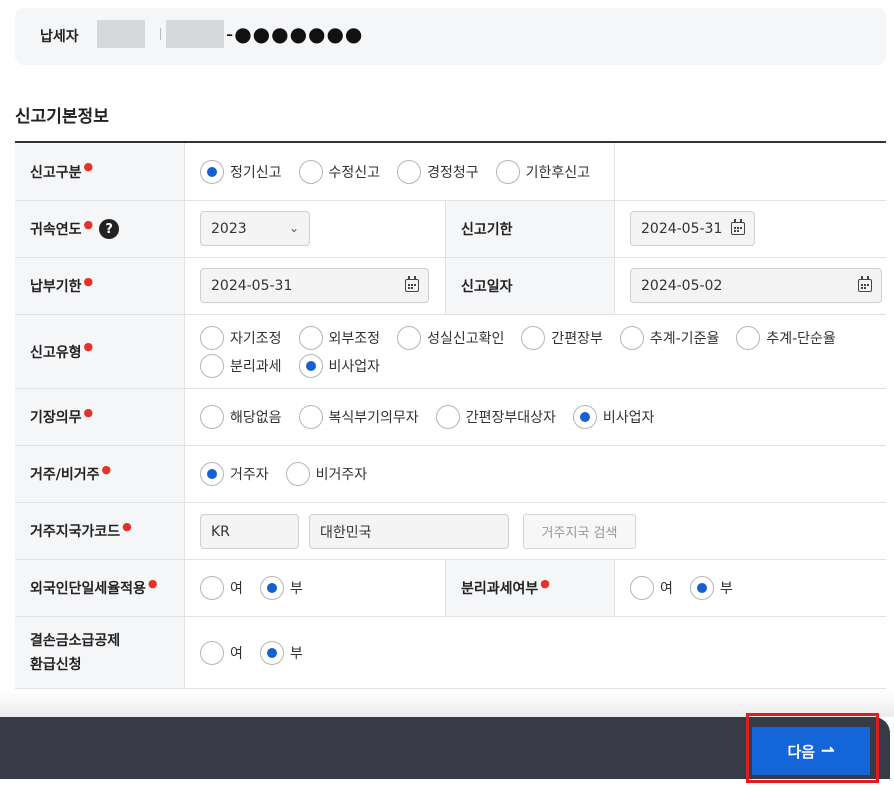 The image size is (894, 785). I want to click on label-report-kind: 신고유형 ●, so click(100, 351).